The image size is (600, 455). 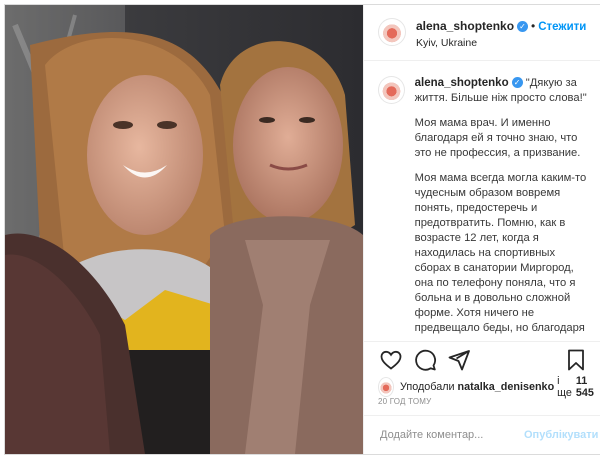 I want to click on comment-input, so click(x=451, y=435).